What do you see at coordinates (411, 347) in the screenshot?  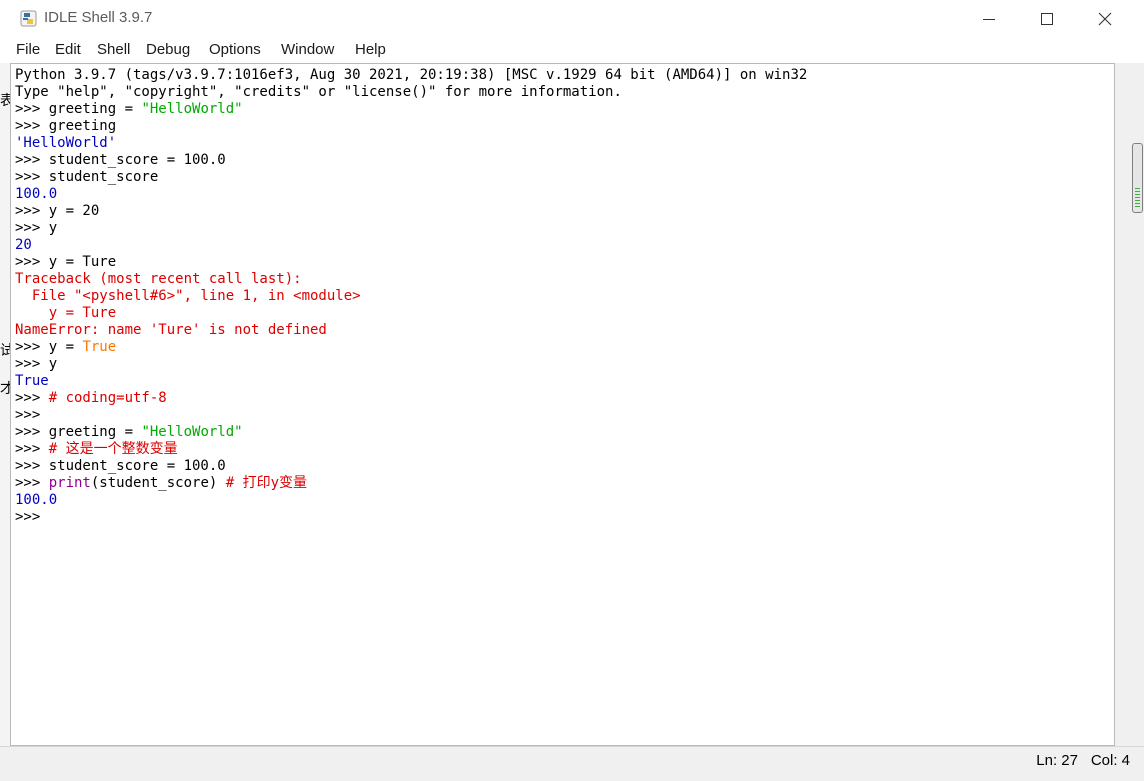 I see `shell-line: >>> y = True` at bounding box center [411, 347].